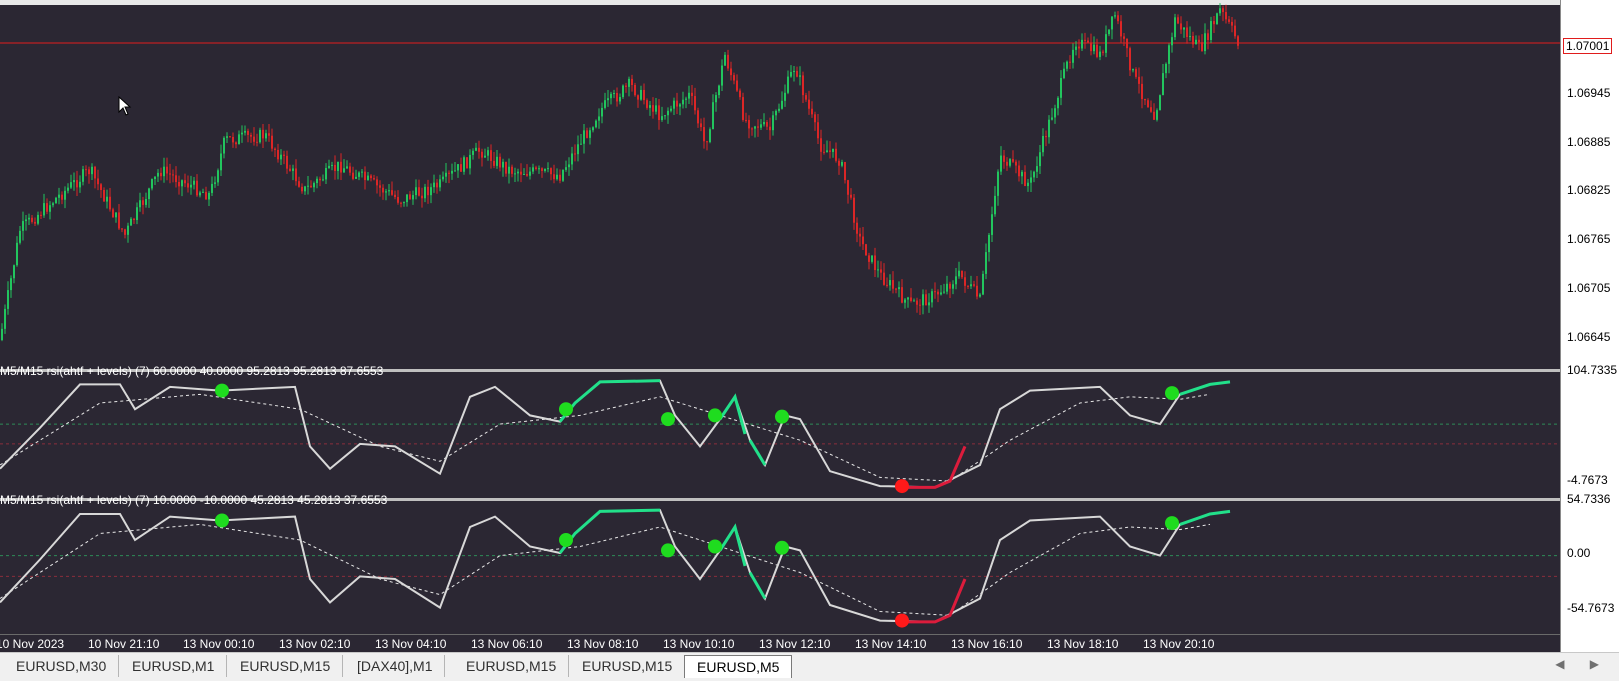 The height and width of the screenshot is (681, 1619). What do you see at coordinates (1559, 664) in the screenshot?
I see `chevron-left-icon: ◀` at bounding box center [1559, 664].